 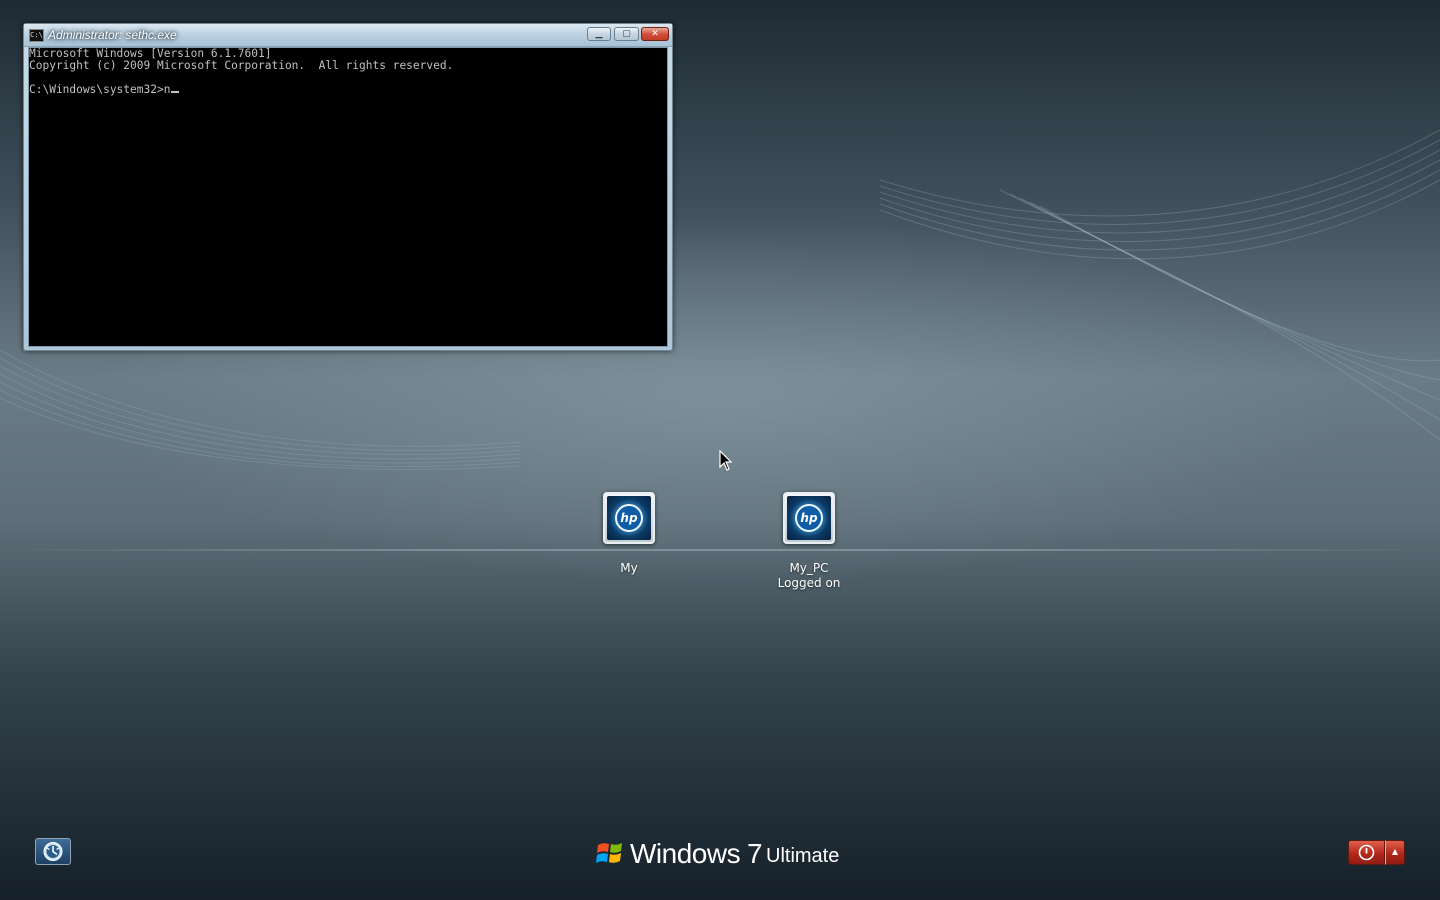 What do you see at coordinates (626, 34) in the screenshot?
I see `maximize-button: ▢` at bounding box center [626, 34].